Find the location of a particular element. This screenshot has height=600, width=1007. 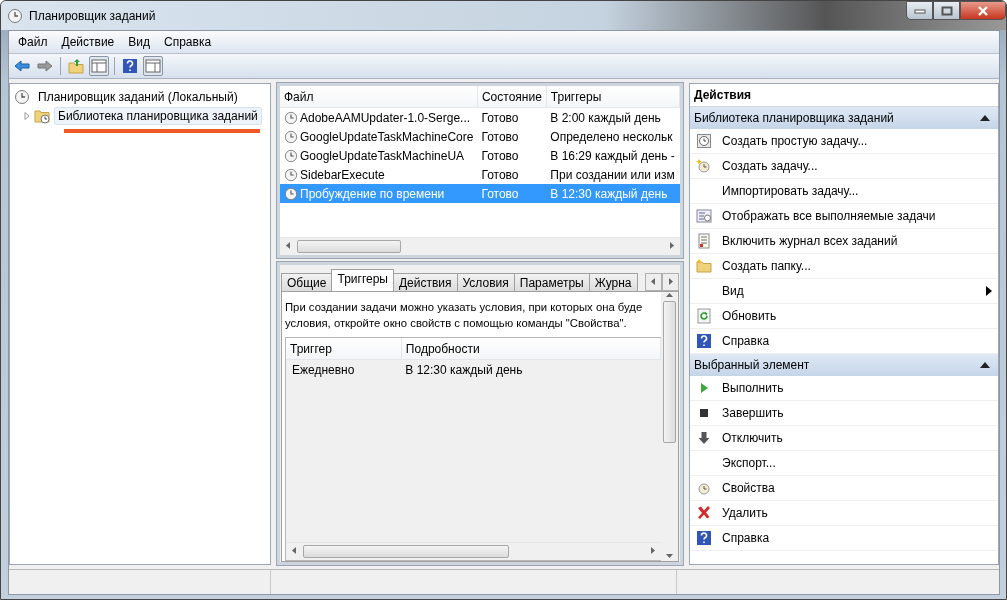

menu-item: Вид is located at coordinates (139, 42).